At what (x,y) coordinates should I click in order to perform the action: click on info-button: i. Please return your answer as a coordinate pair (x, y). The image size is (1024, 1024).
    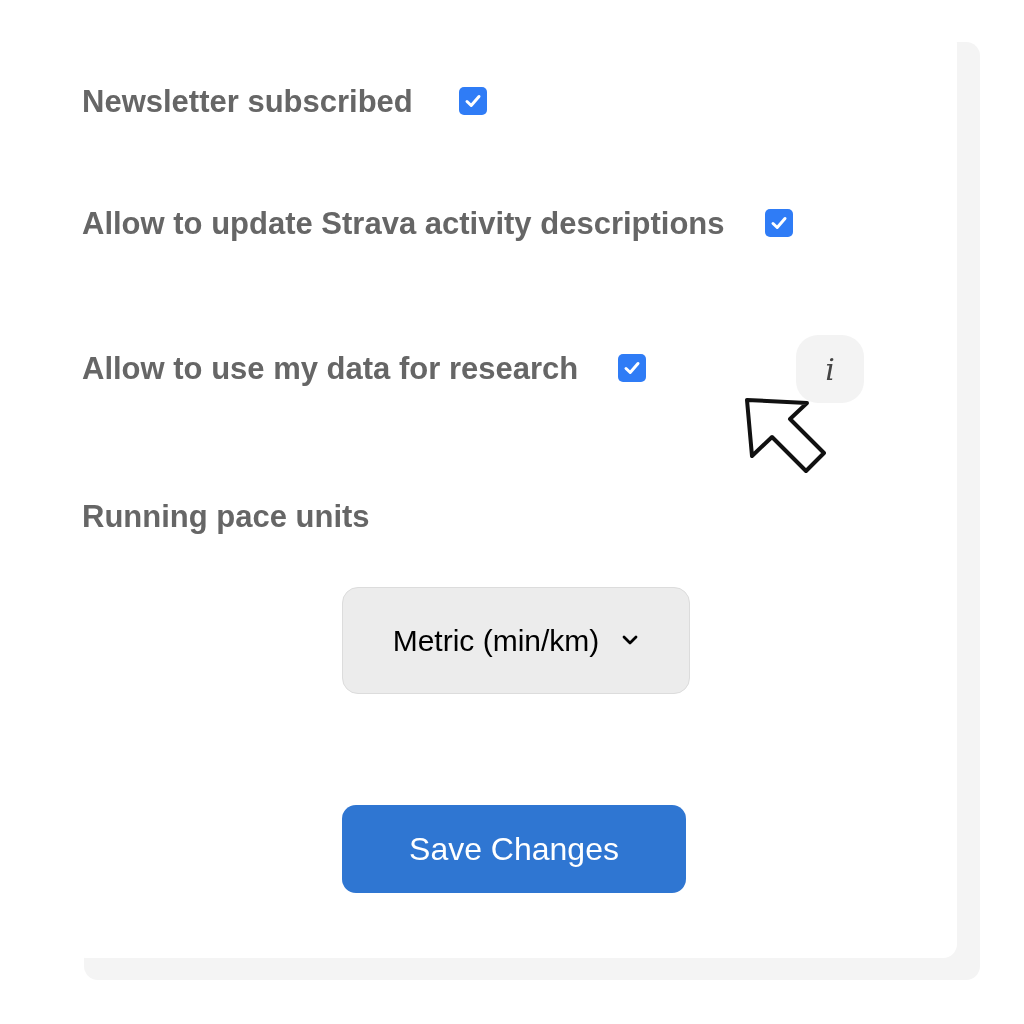
    Looking at the image, I should click on (830, 369).